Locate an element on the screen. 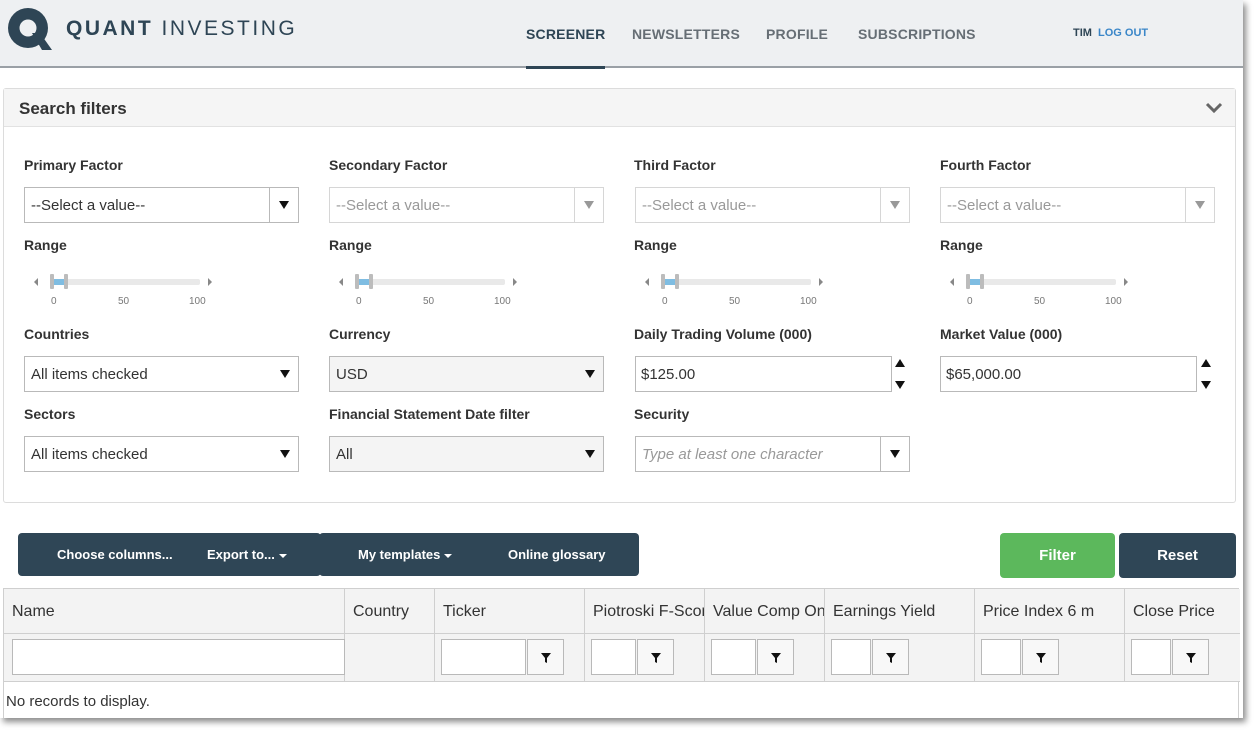 Image resolution: width=1256 pixels, height=731 pixels. column-header-earnings-yield: Earnings Yield is located at coordinates (900, 611).